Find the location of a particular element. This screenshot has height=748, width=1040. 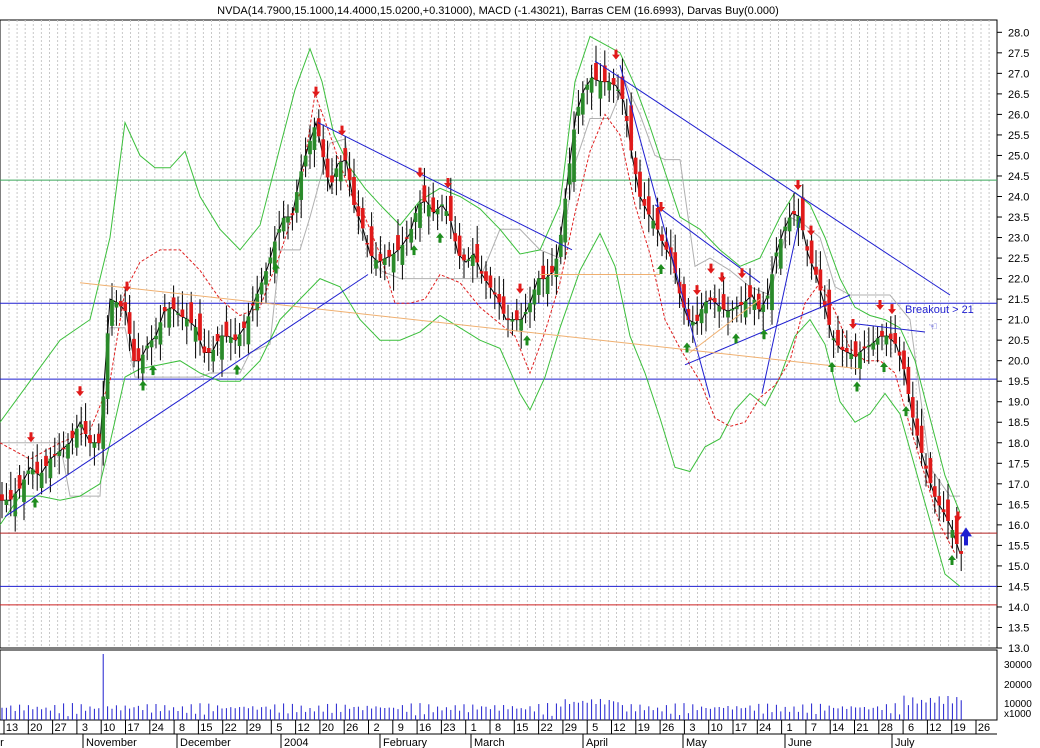

y-tick-label: 14.5 is located at coordinates (1018, 587).